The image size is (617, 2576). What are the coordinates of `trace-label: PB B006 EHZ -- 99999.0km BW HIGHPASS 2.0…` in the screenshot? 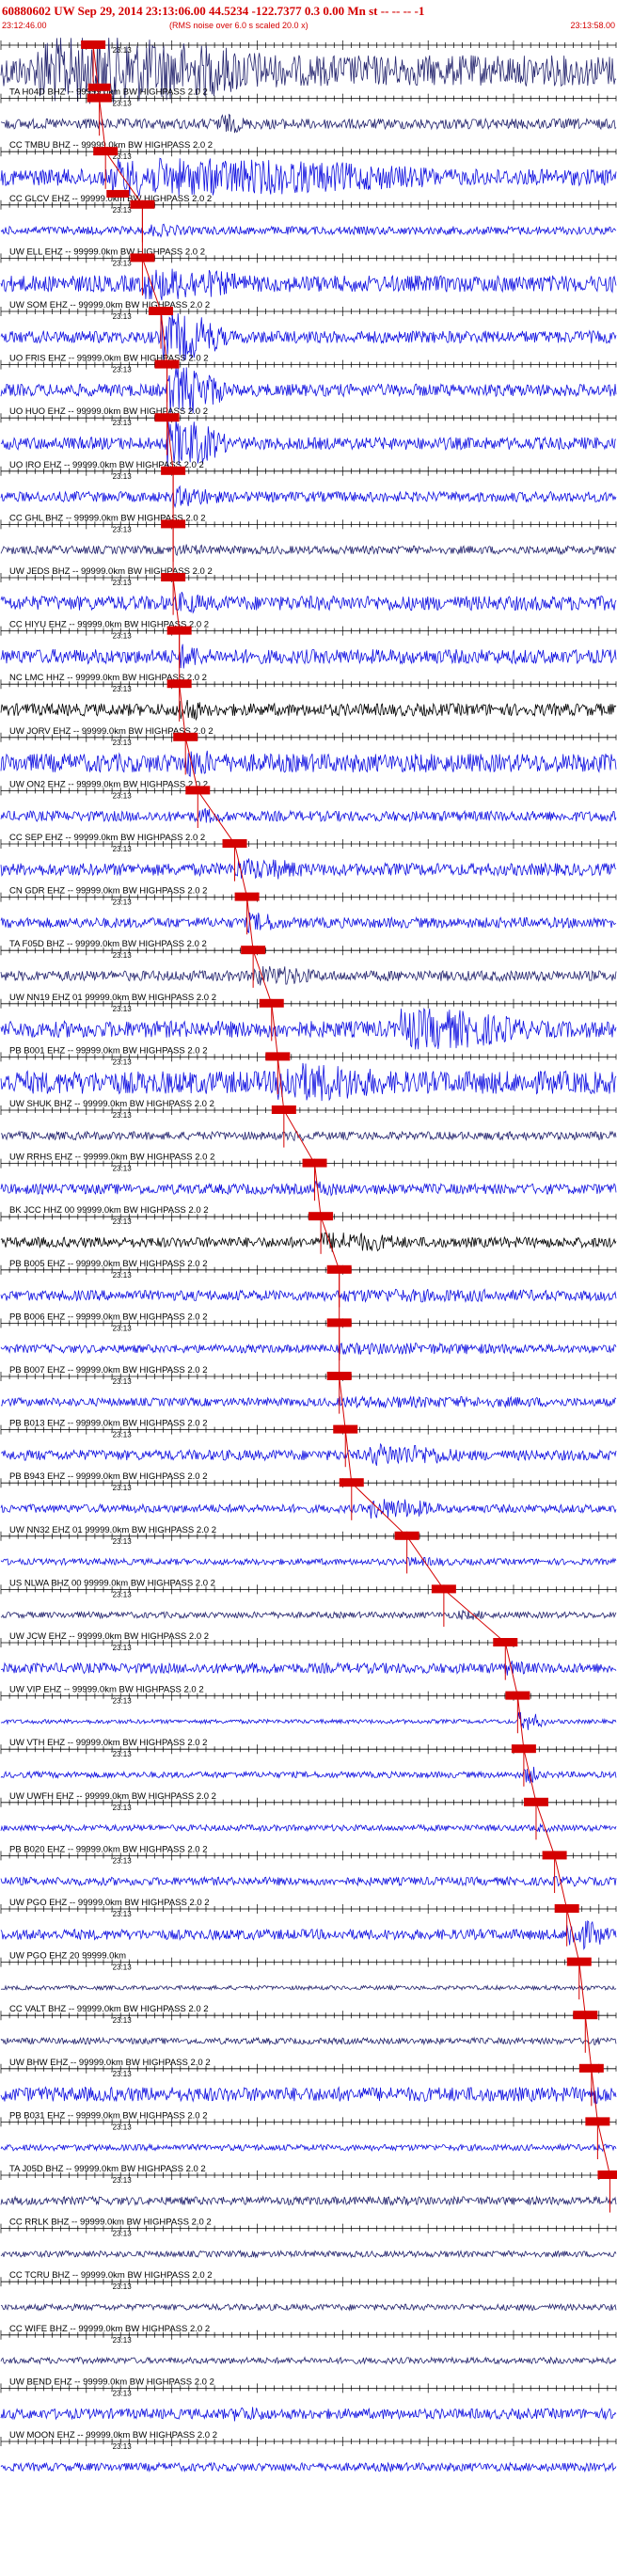 It's located at (109, 1317).